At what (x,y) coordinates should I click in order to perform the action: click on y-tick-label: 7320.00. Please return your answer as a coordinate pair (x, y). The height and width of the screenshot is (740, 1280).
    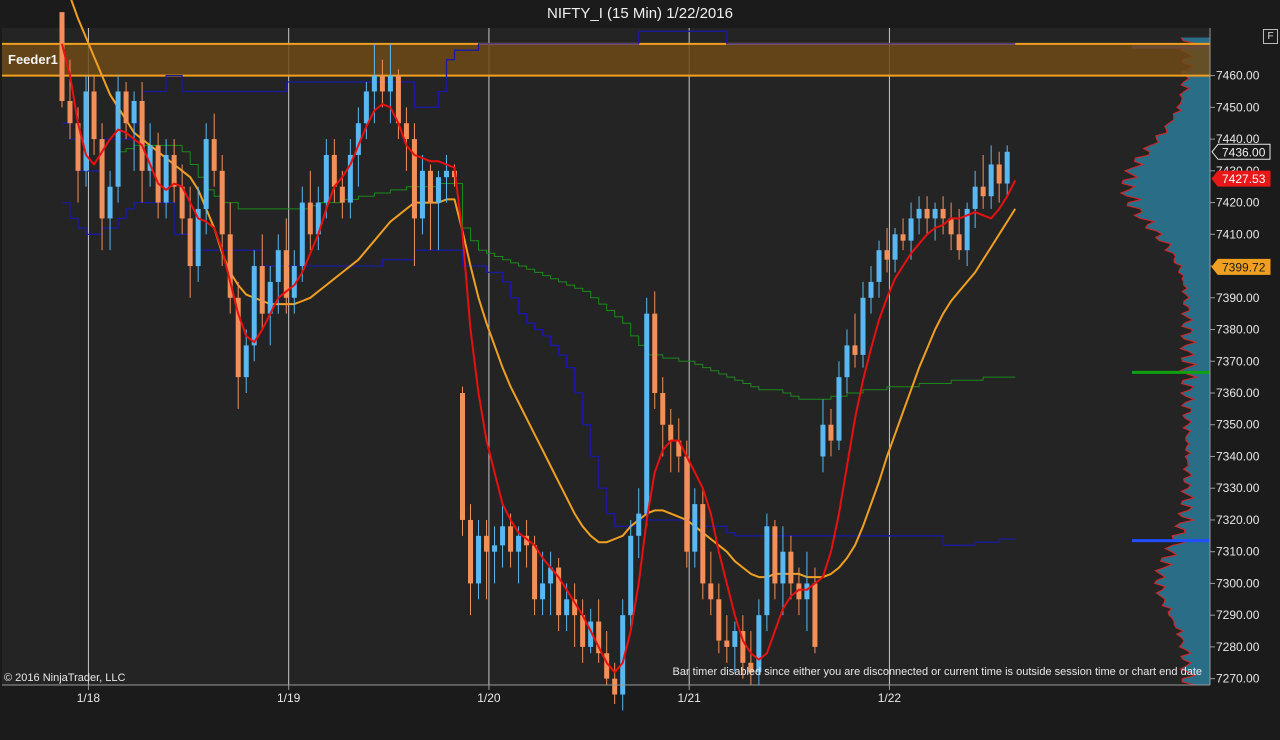
    Looking at the image, I should click on (1238, 520).